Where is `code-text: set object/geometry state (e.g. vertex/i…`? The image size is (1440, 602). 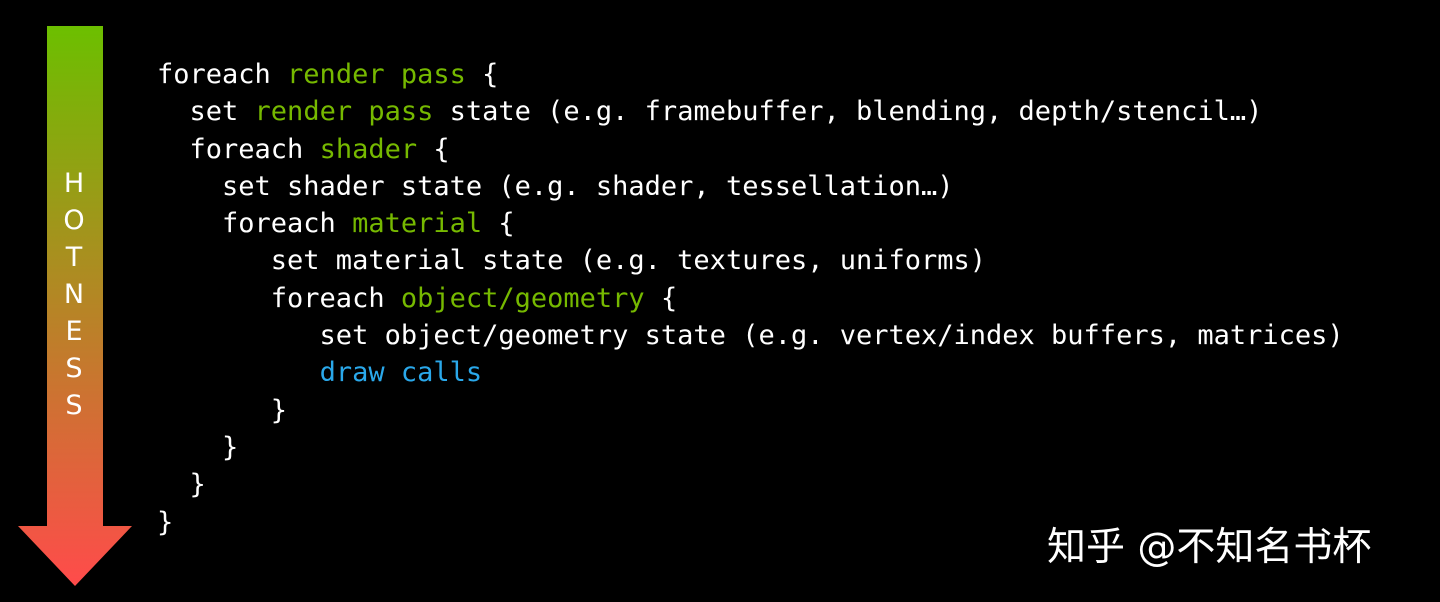 code-text: set object/geometry state (e.g. vertex/i… is located at coordinates (750, 336).